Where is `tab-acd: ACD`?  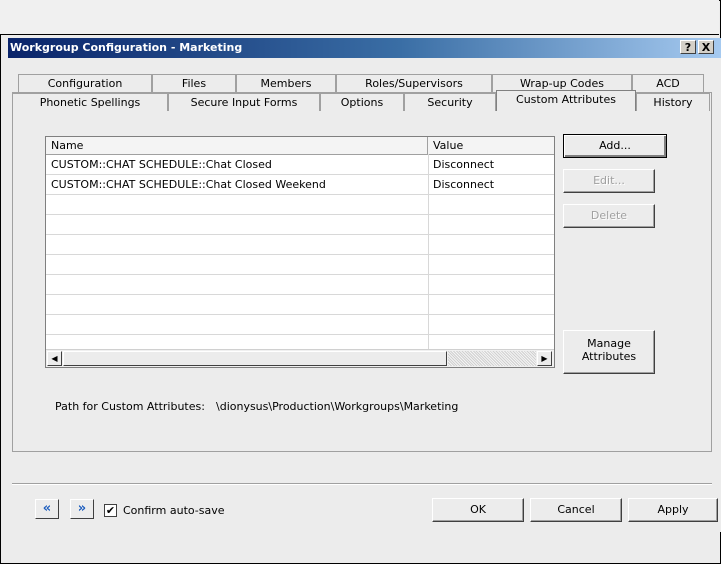
tab-acd: ACD is located at coordinates (668, 83).